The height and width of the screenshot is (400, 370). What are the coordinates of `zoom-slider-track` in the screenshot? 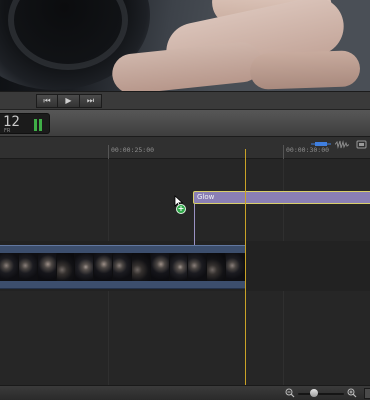 It's located at (321, 394).